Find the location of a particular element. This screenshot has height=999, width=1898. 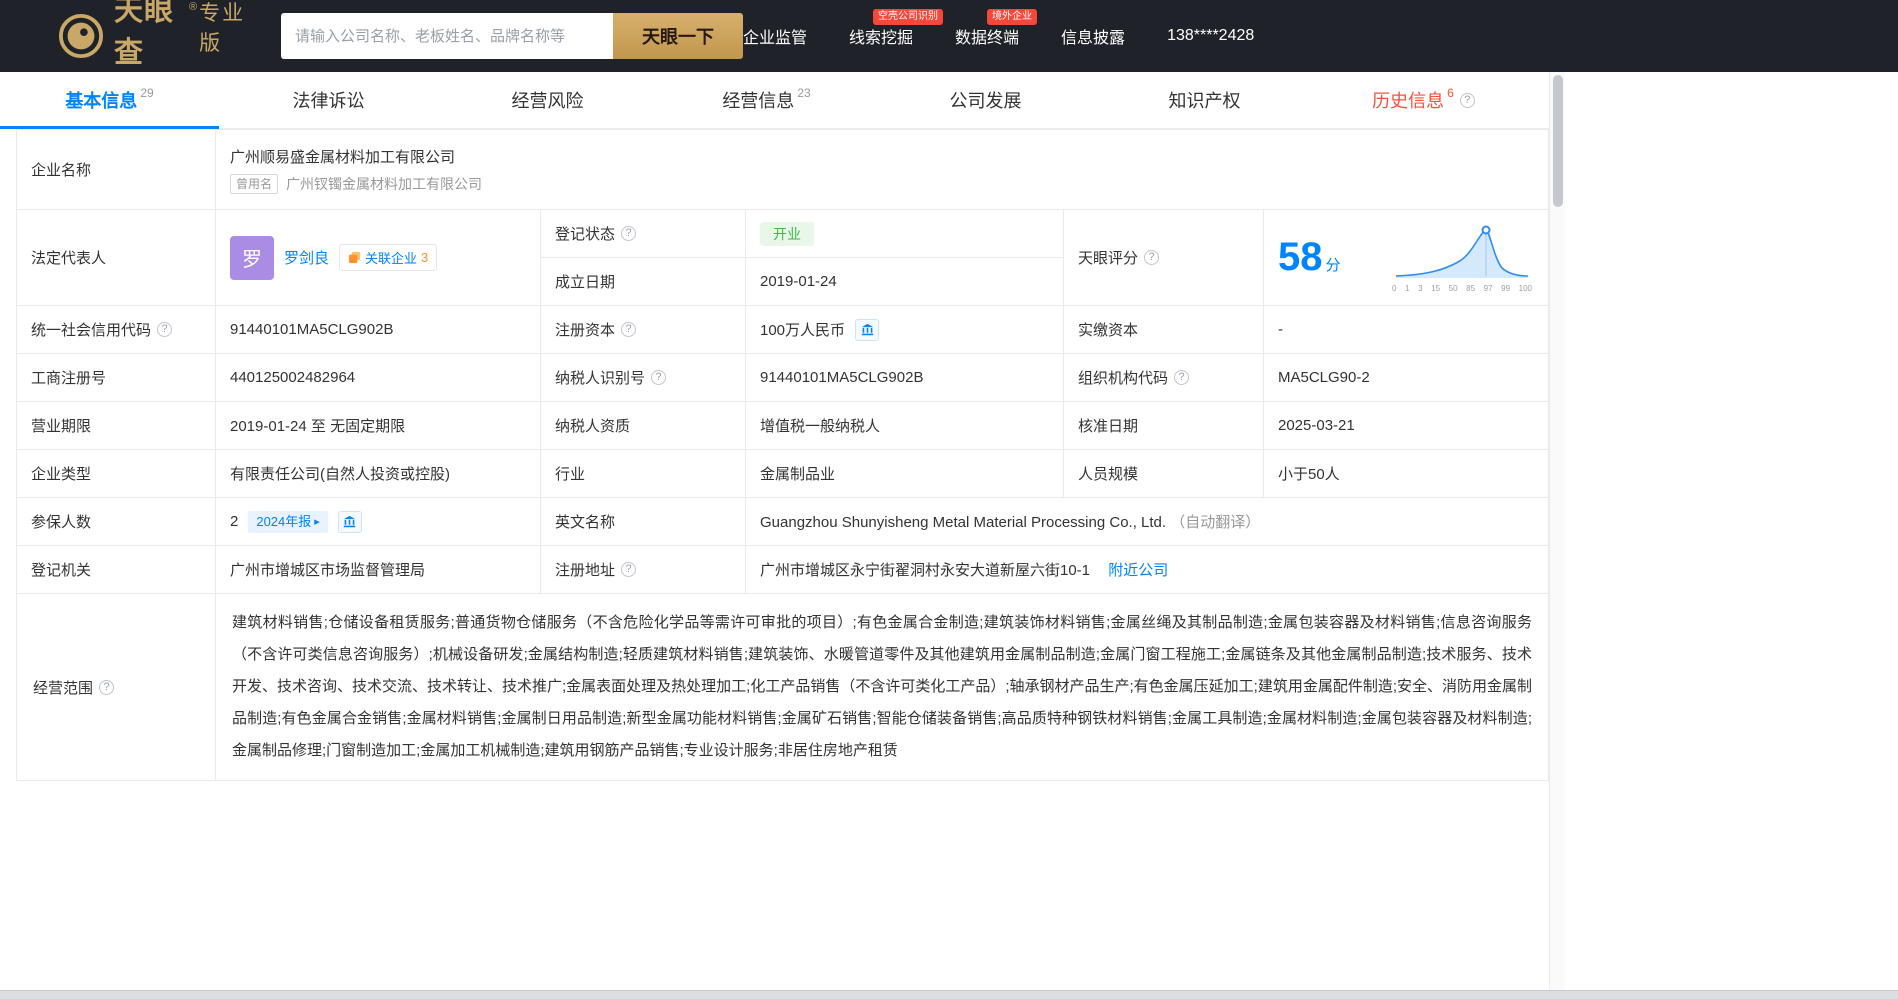

tab-history-info: 历史信息 6 ? is located at coordinates (1423, 100).